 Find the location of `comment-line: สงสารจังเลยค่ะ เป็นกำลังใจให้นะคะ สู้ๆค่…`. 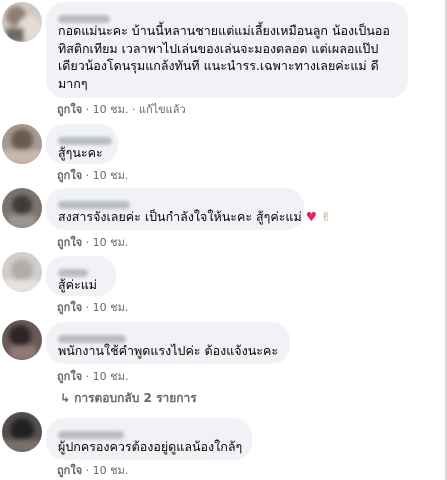

comment-line: สงสารจังเลยค่ะ เป็นกำลังใจให้นะคะ สู้ๆค่… is located at coordinates (180, 216).